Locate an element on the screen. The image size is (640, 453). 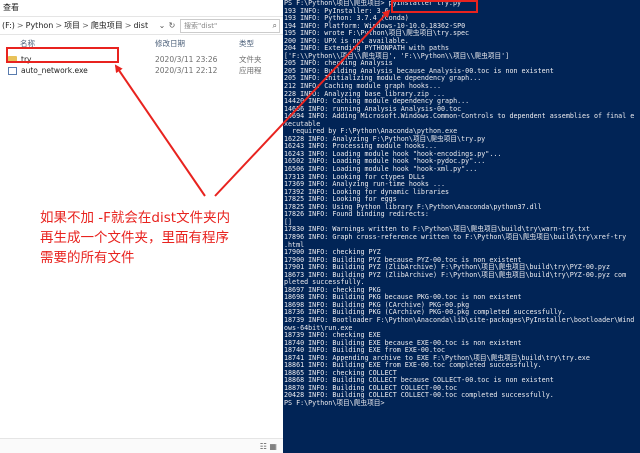
breadcrumb-crawler: 爬虫项目 is located at coordinates (107, 25).